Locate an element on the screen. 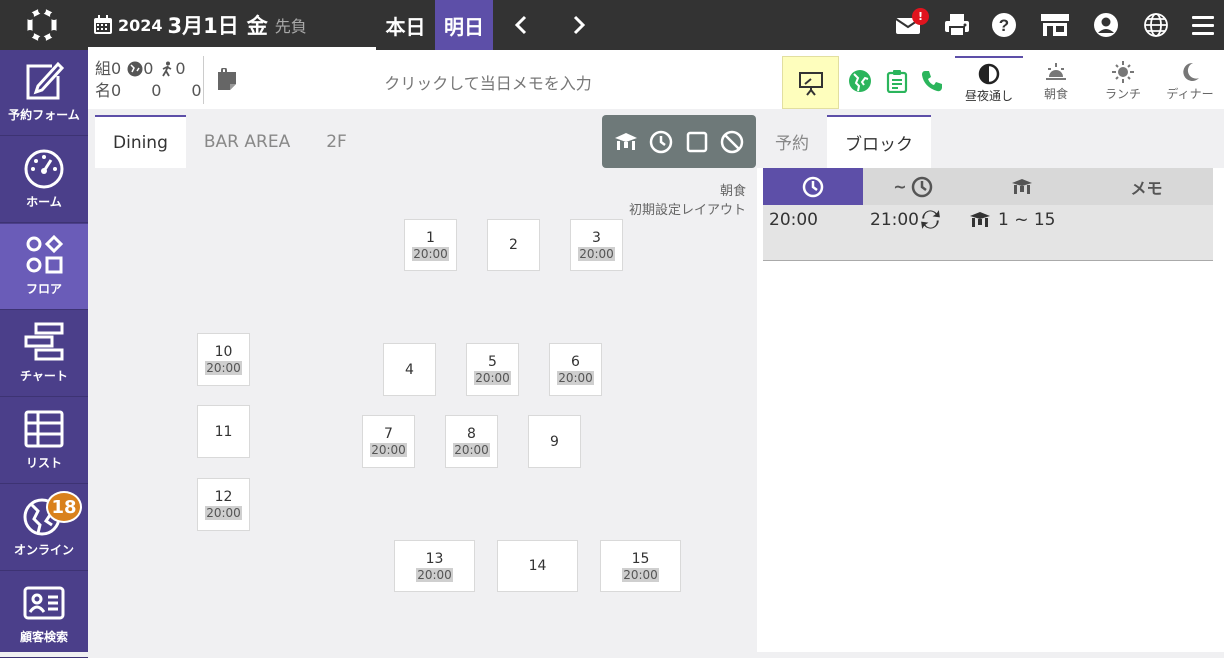 The width and height of the screenshot is (1224, 658). header-end-time: ~ is located at coordinates (913, 186).